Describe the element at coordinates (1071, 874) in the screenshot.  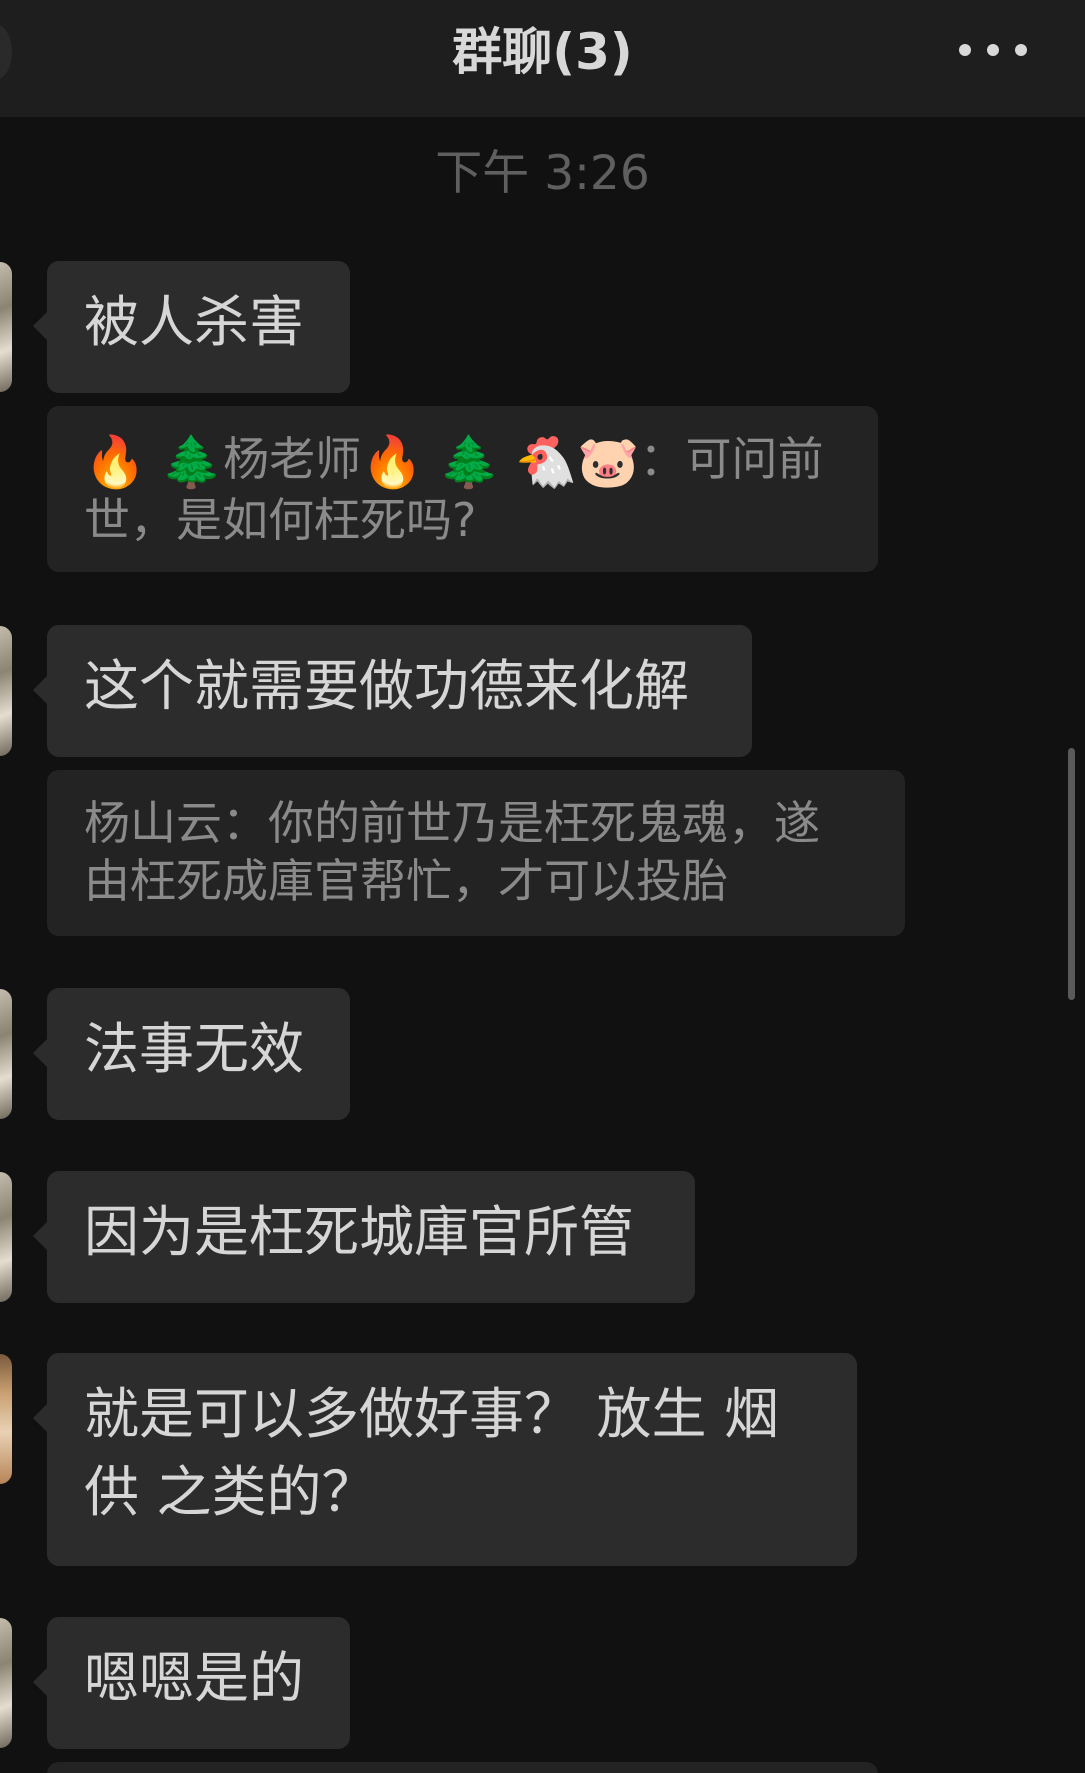
I see `scrollbar` at that location.